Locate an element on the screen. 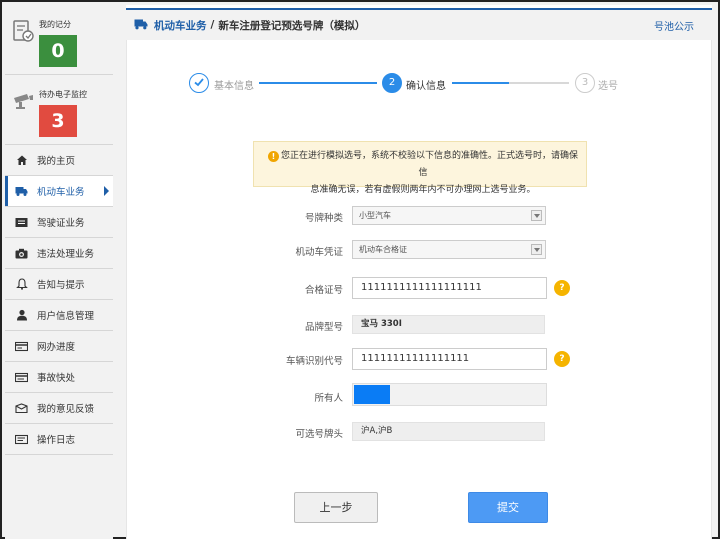  vehicle-cert-label: 机动车凭证 is located at coordinates (319, 252).